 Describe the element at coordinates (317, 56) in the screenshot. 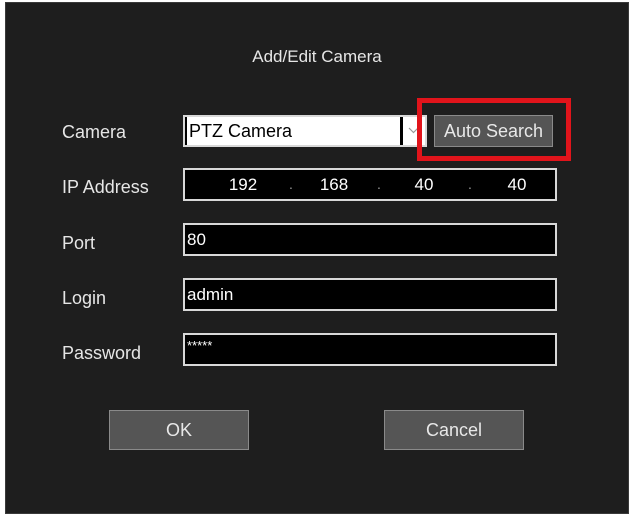

I see `dialog-title: Add/Edit Camera` at that location.